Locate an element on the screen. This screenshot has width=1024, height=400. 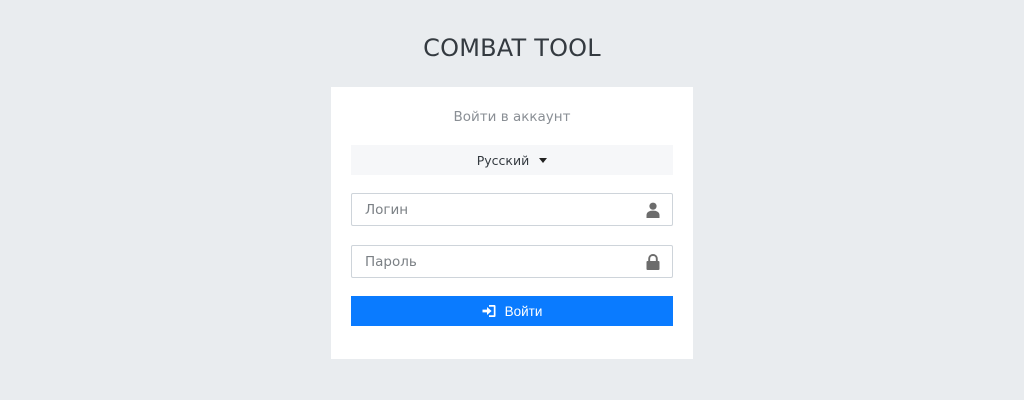
sign-in-icon is located at coordinates (489, 311).